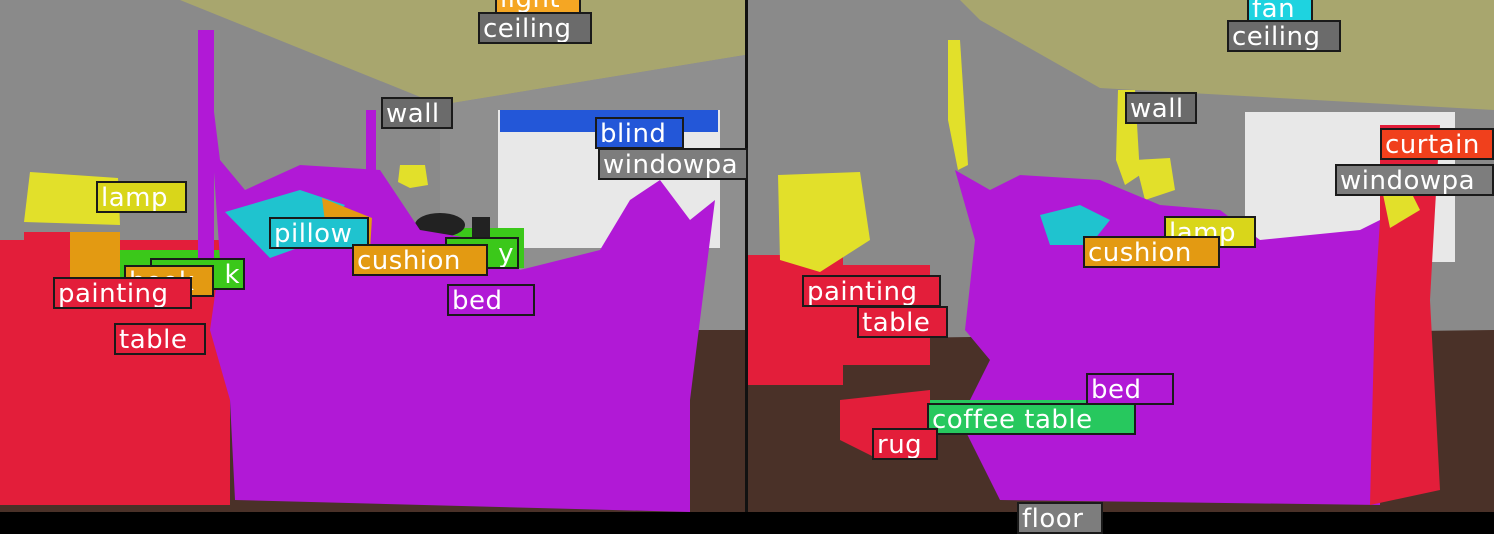 The height and width of the screenshot is (534, 1494). Describe the element at coordinates (420, 260) in the screenshot. I see `label-cushion: cushion` at that location.